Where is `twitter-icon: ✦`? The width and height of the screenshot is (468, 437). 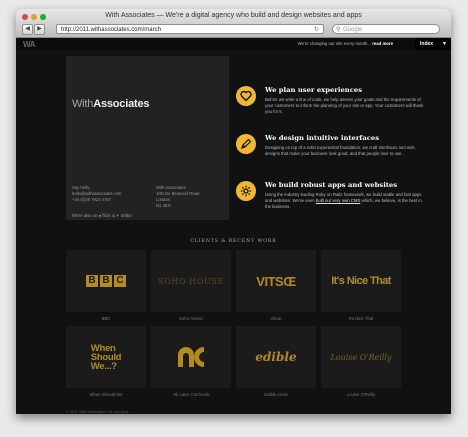
twitter-icon: ✦ is located at coordinates (118, 215).